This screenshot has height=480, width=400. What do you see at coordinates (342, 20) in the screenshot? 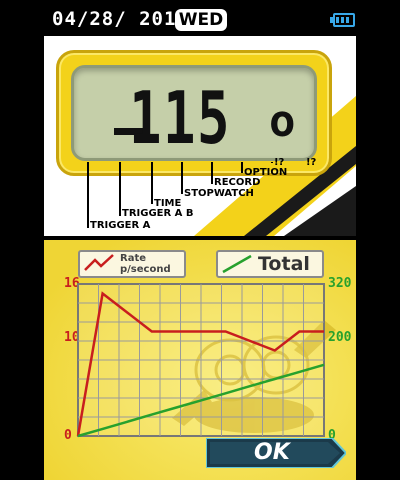
I see `battery-icon` at bounding box center [342, 20].